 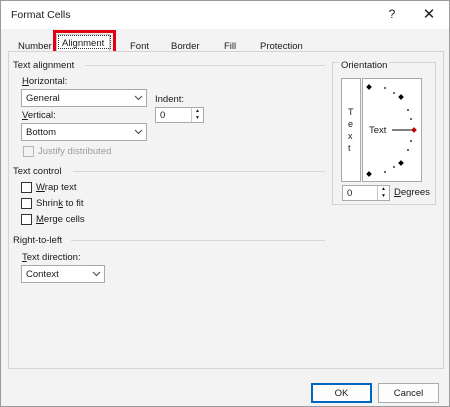 What do you see at coordinates (38, 240) in the screenshot?
I see `right-to-left-heading: Right-to-left` at bounding box center [38, 240].